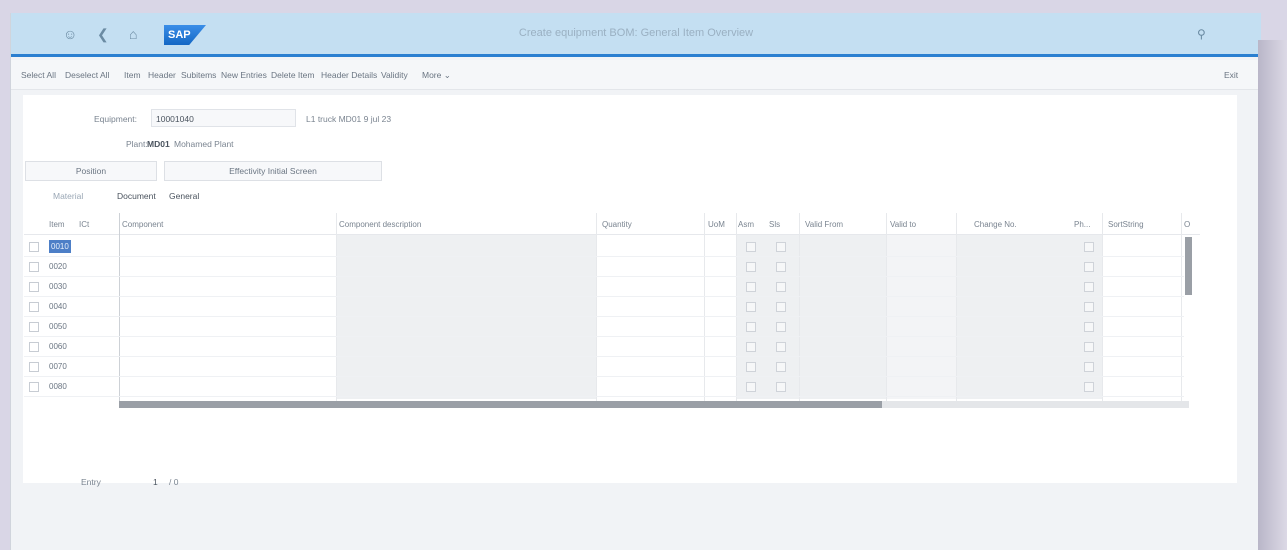 The image size is (1287, 550). Describe the element at coordinates (273, 171) in the screenshot. I see `effectivity-initial-screen-button: Effectivity Initial Screen` at that location.